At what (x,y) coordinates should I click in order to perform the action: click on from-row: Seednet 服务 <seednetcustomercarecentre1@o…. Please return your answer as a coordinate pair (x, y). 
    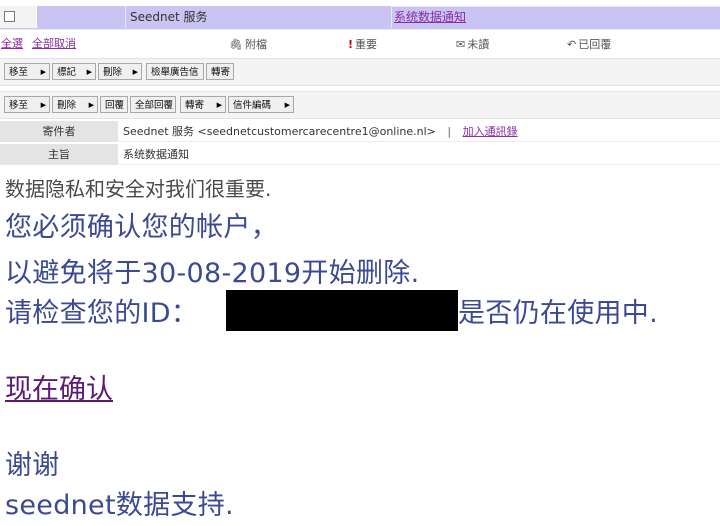
    Looking at the image, I should click on (419, 131).